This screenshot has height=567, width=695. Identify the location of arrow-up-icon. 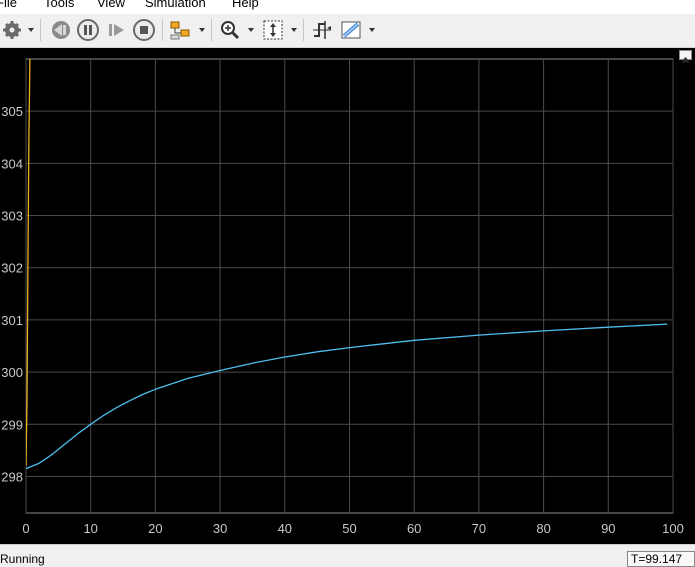
(685, 60).